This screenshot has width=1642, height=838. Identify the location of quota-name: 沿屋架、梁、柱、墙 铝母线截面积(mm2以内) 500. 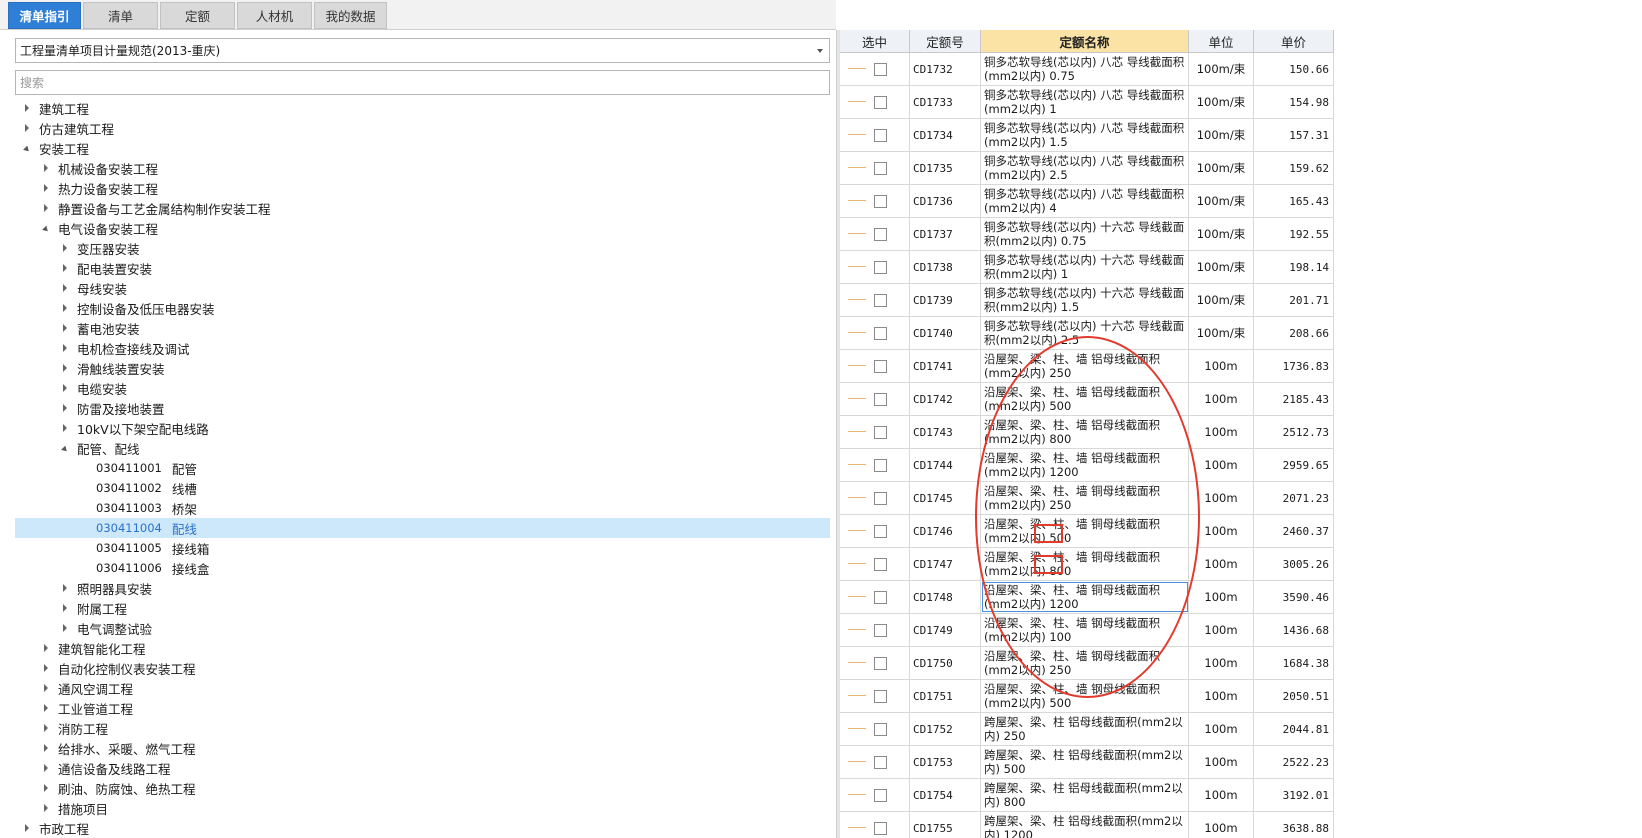
(1085, 399).